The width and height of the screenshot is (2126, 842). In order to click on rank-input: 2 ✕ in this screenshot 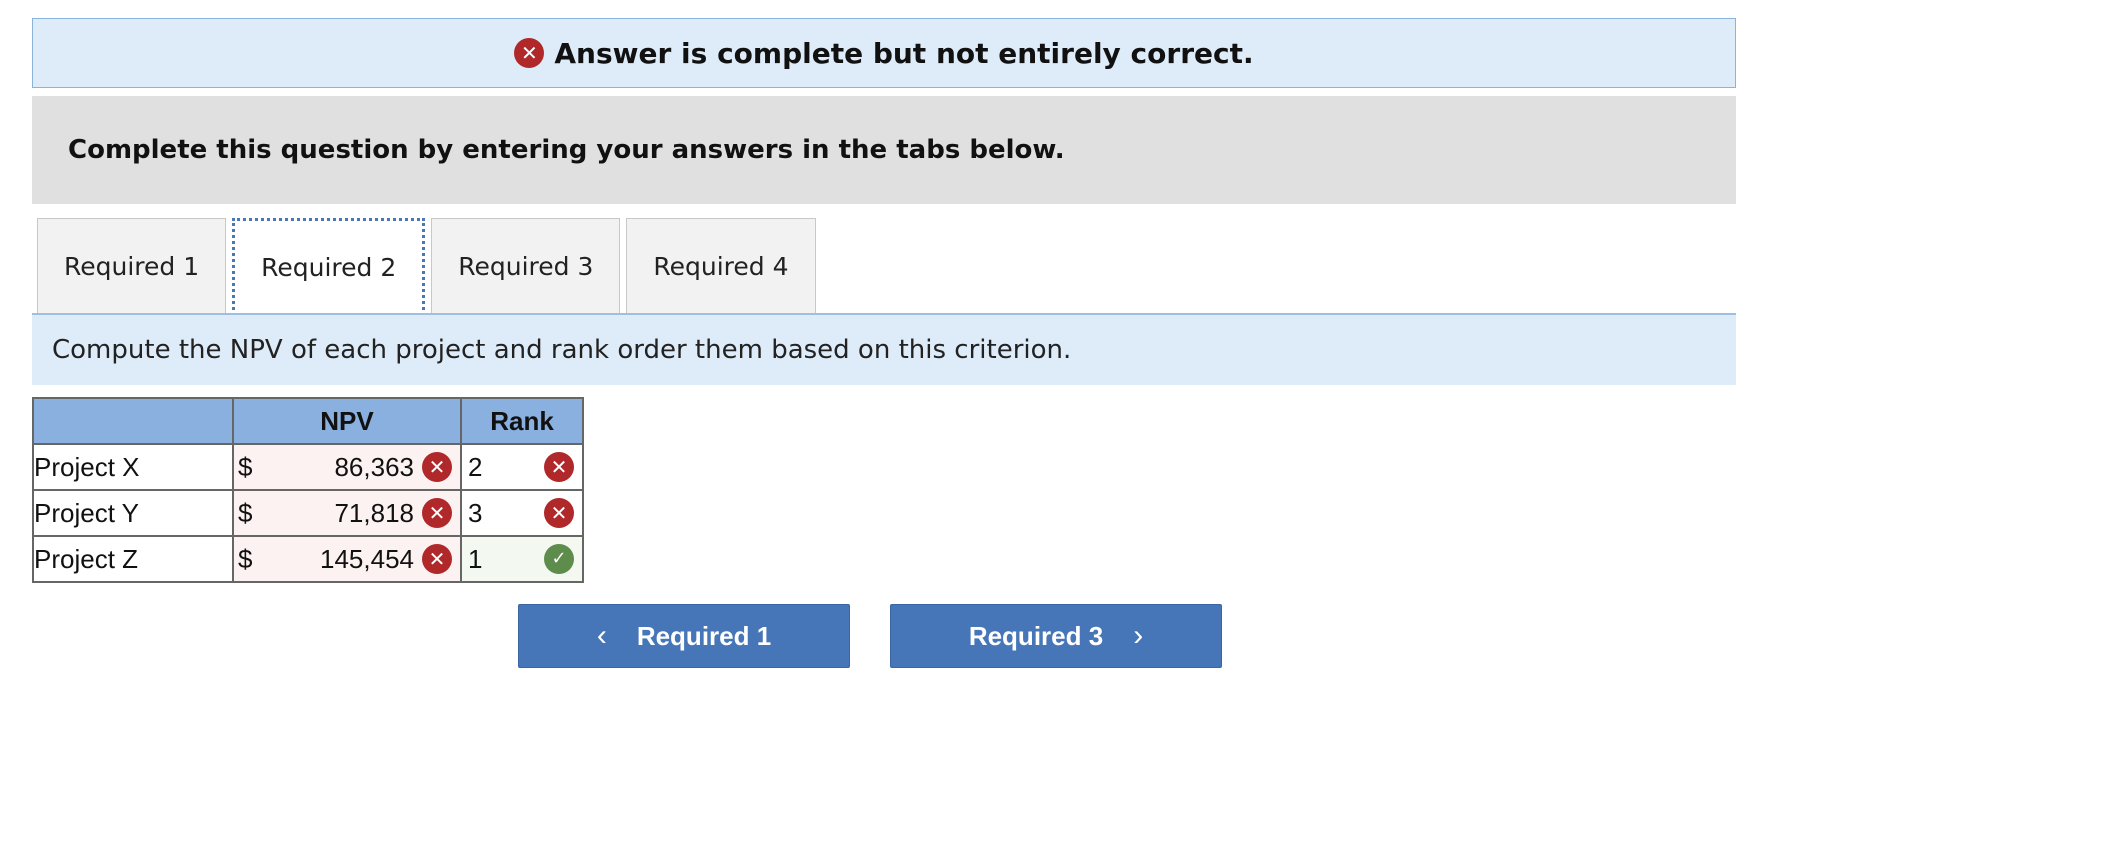, I will do `click(522, 467)`.